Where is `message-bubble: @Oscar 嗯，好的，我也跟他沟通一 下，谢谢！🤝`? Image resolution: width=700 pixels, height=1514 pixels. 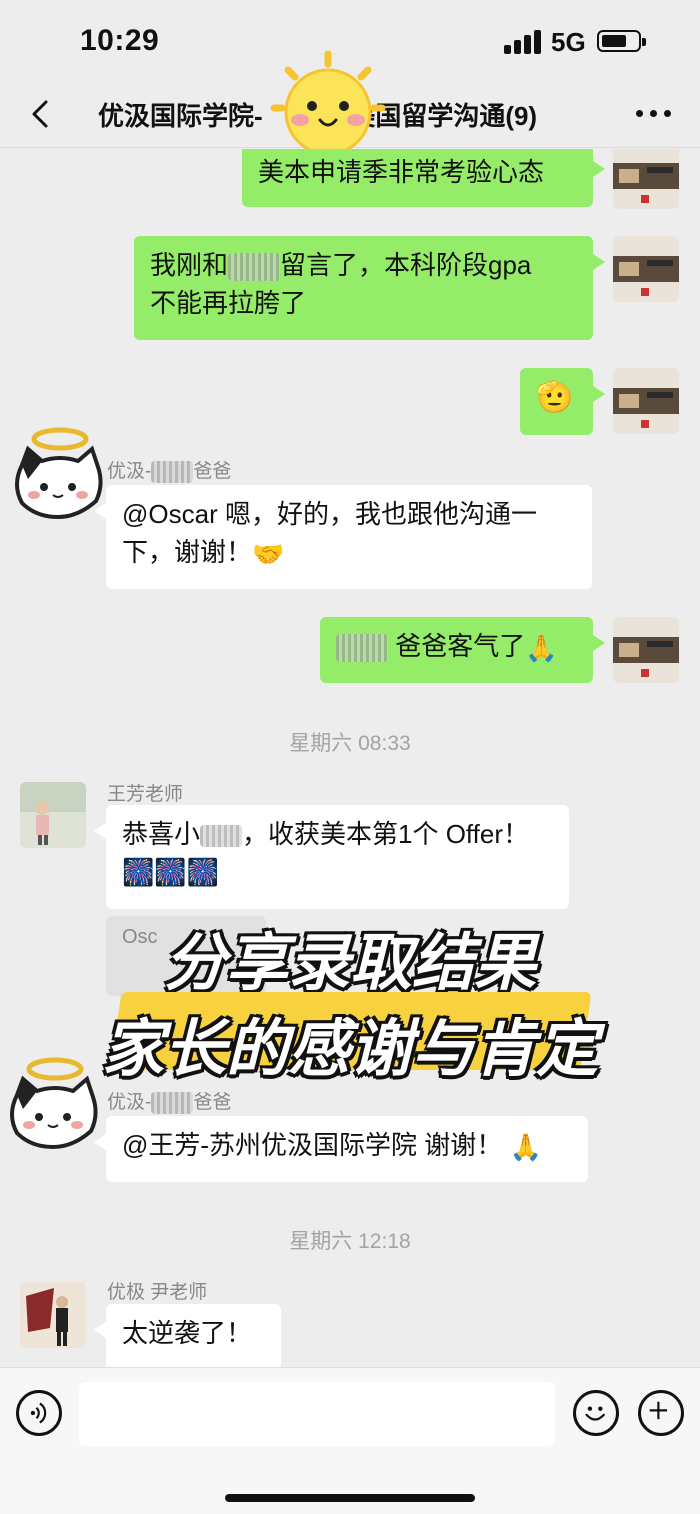
message-bubble: @Oscar 嗯，好的，我也跟他沟通一 下，谢谢！🤝 is located at coordinates (343, 537).